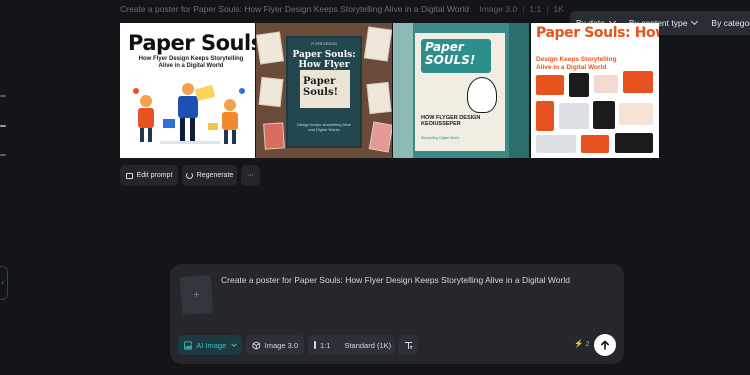 The image size is (750, 375). I want to click on cube-icon, so click(256, 345).